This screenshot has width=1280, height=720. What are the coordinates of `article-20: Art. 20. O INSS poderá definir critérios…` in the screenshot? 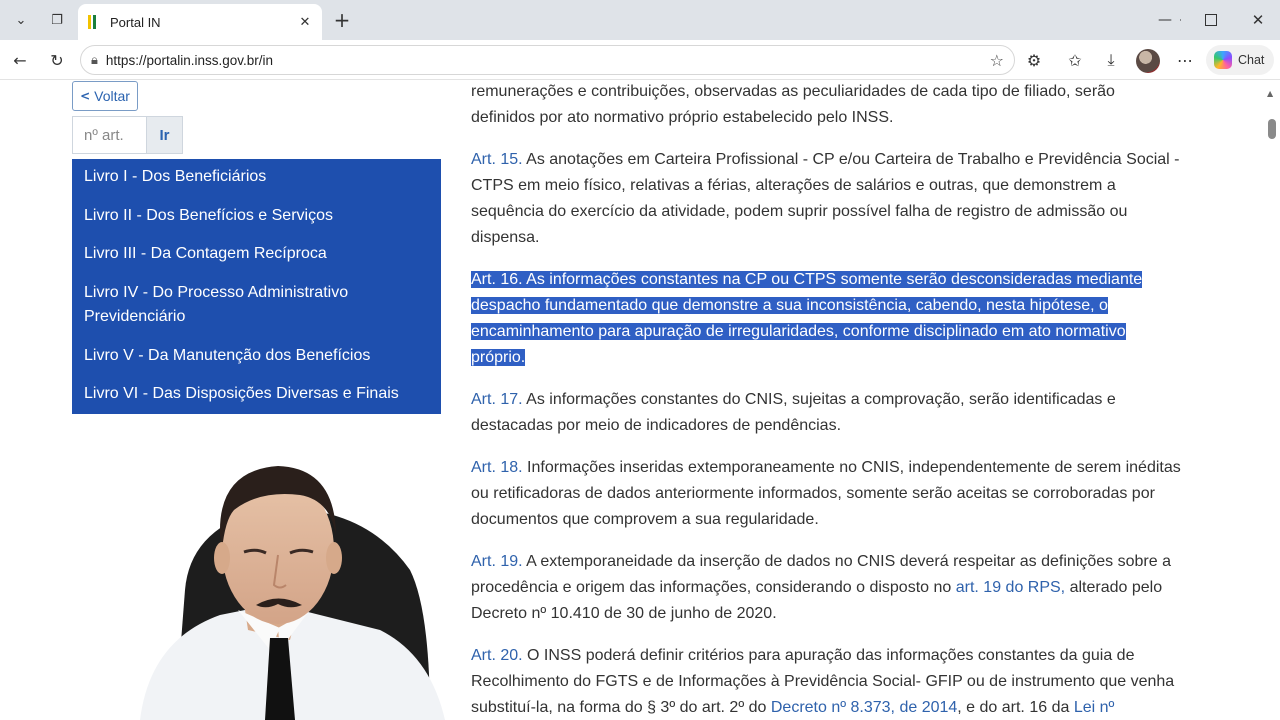 It's located at (827, 681).